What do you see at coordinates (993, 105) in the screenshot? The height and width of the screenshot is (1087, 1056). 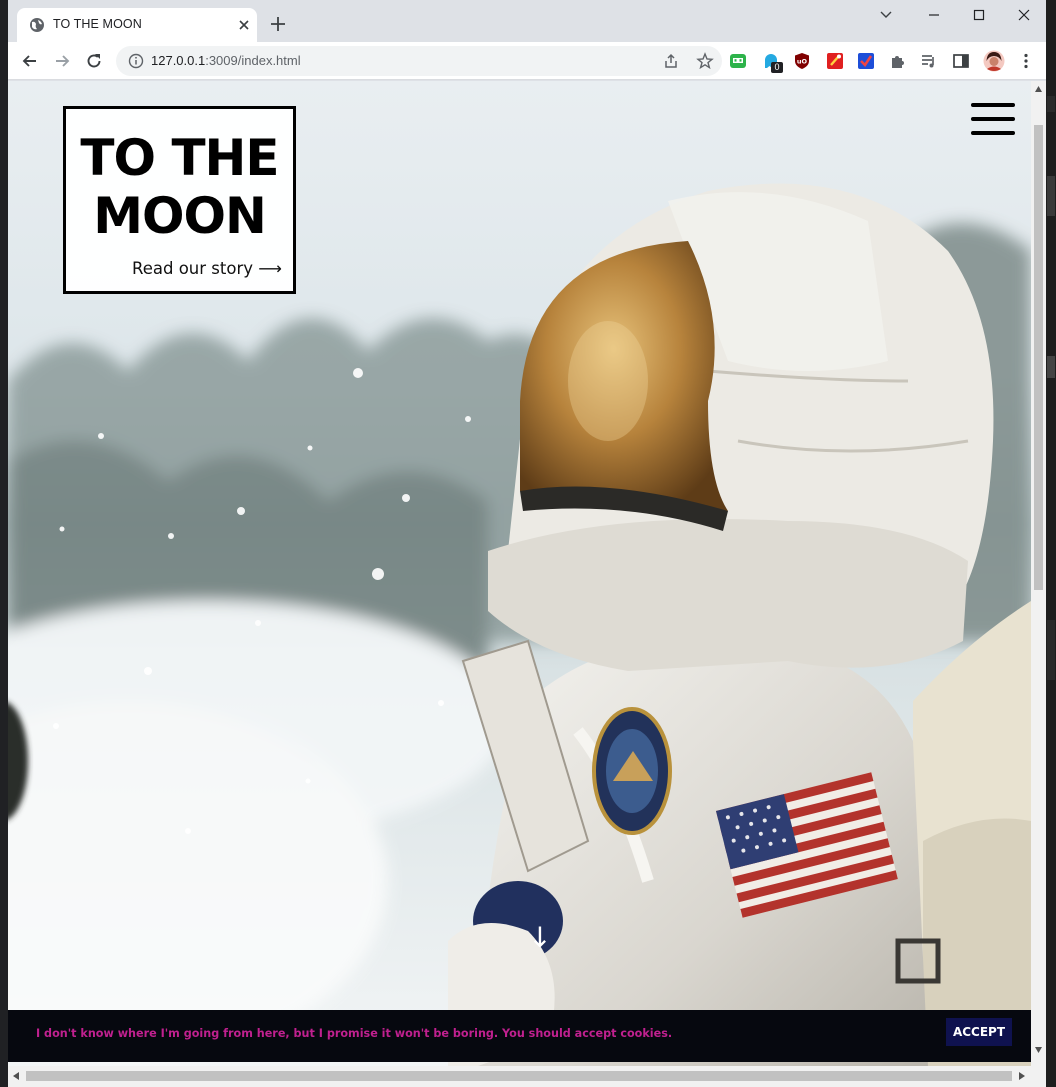 I see `hamburger-bar-top` at bounding box center [993, 105].